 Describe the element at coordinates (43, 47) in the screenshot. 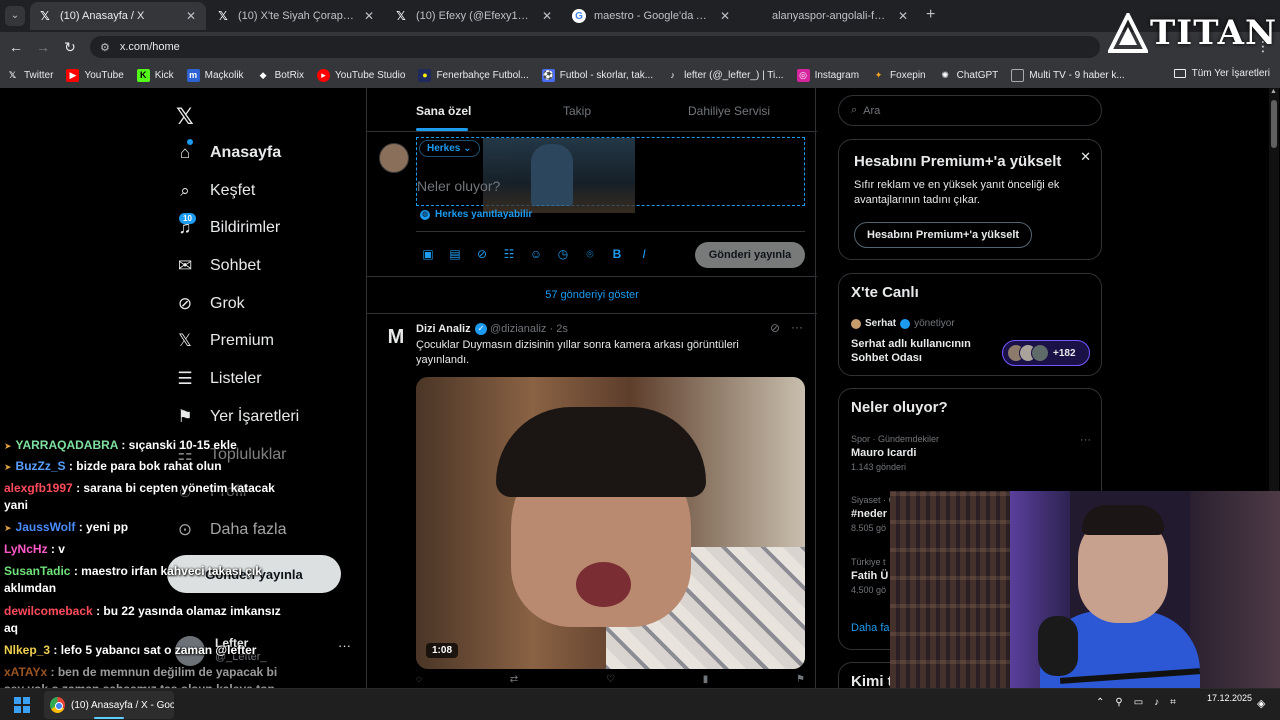

I see `forward-button: →` at that location.